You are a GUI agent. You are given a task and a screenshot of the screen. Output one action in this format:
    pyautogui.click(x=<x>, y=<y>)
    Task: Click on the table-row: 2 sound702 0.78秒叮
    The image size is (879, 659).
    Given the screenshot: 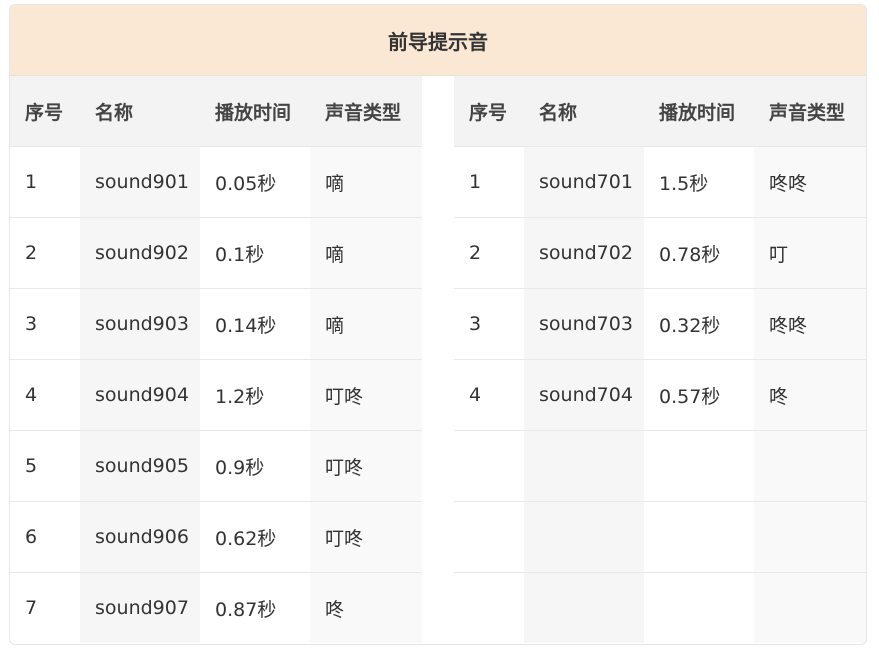 What is the action you would take?
    pyautogui.click(x=660, y=253)
    